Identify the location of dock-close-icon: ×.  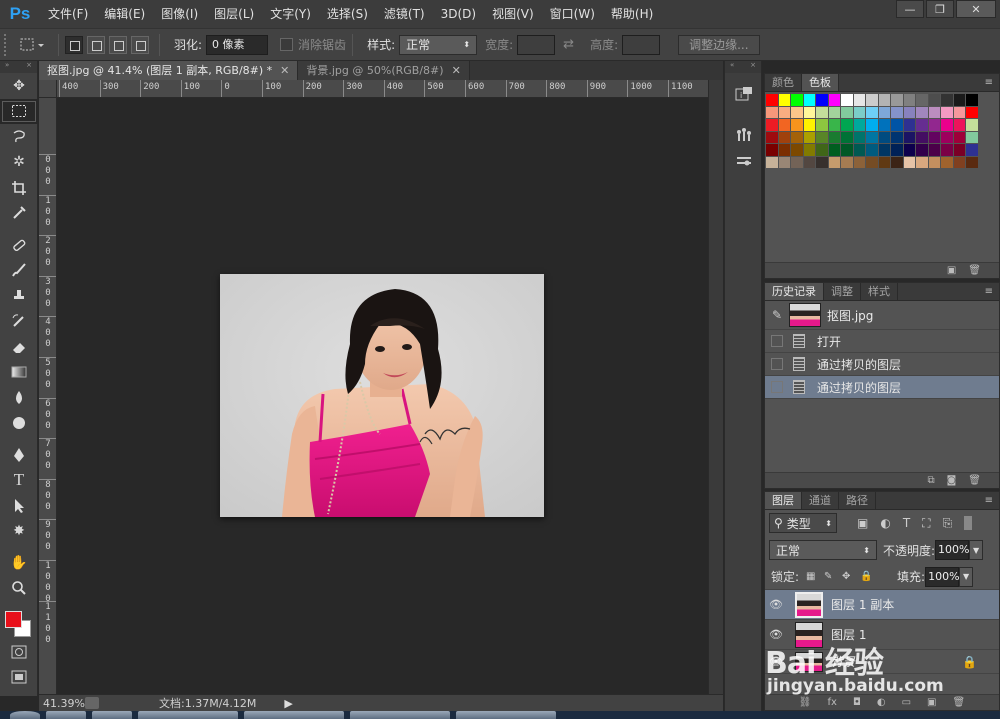
(753, 67).